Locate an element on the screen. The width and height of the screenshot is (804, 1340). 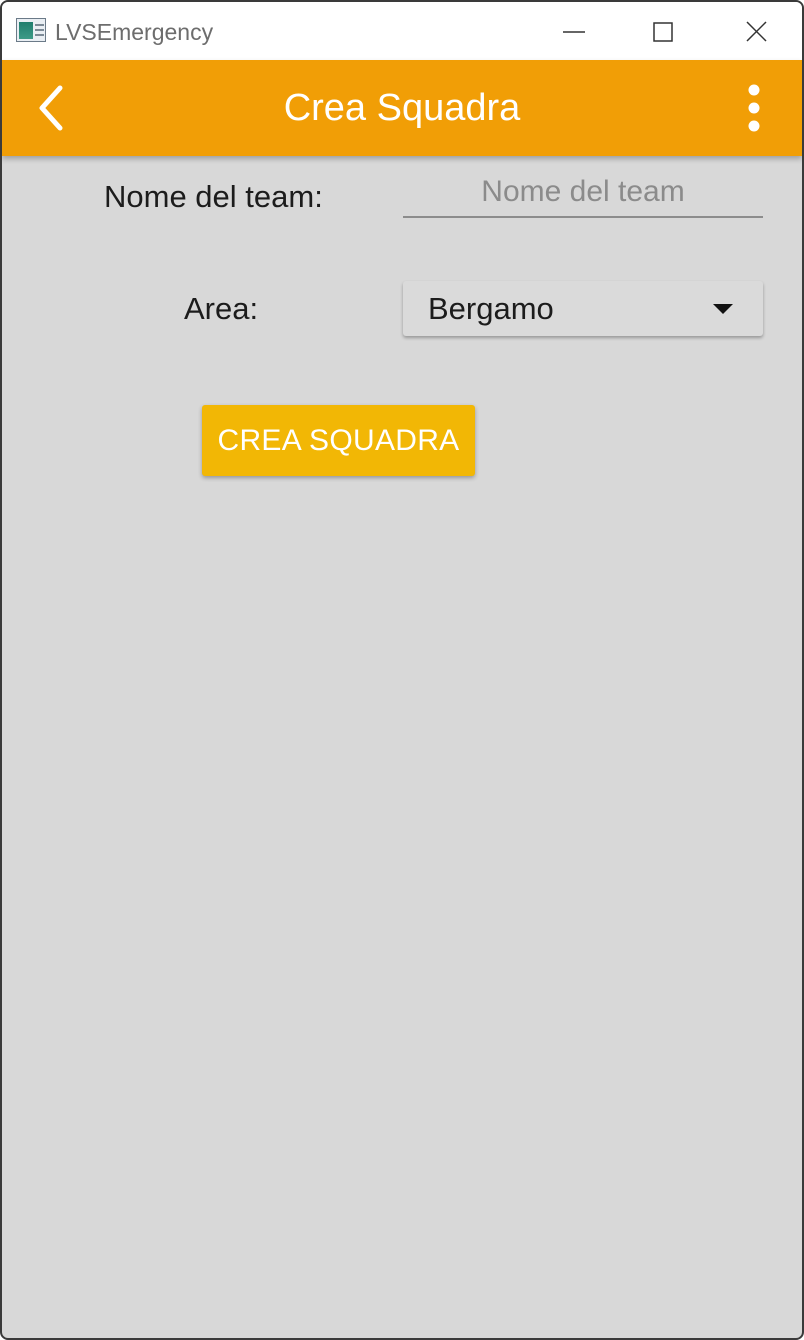
maximize-icon is located at coordinates (663, 32).